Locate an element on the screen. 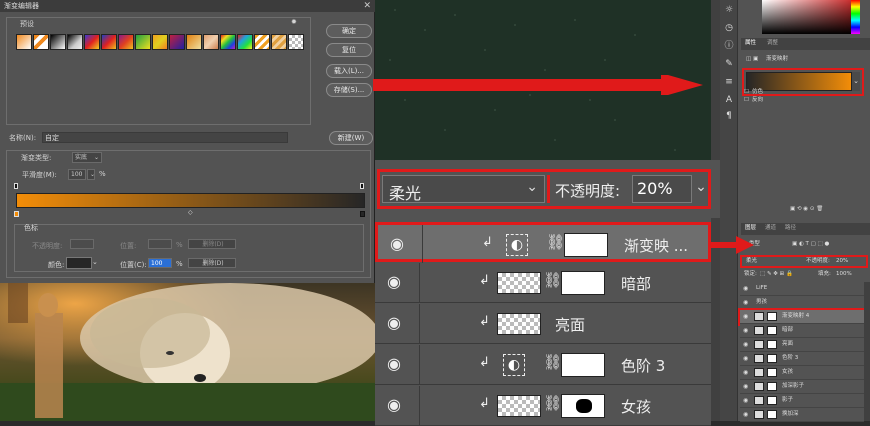 This screenshot has height=426, width=870. layers-opacity-value: 20% is located at coordinates (842, 261).